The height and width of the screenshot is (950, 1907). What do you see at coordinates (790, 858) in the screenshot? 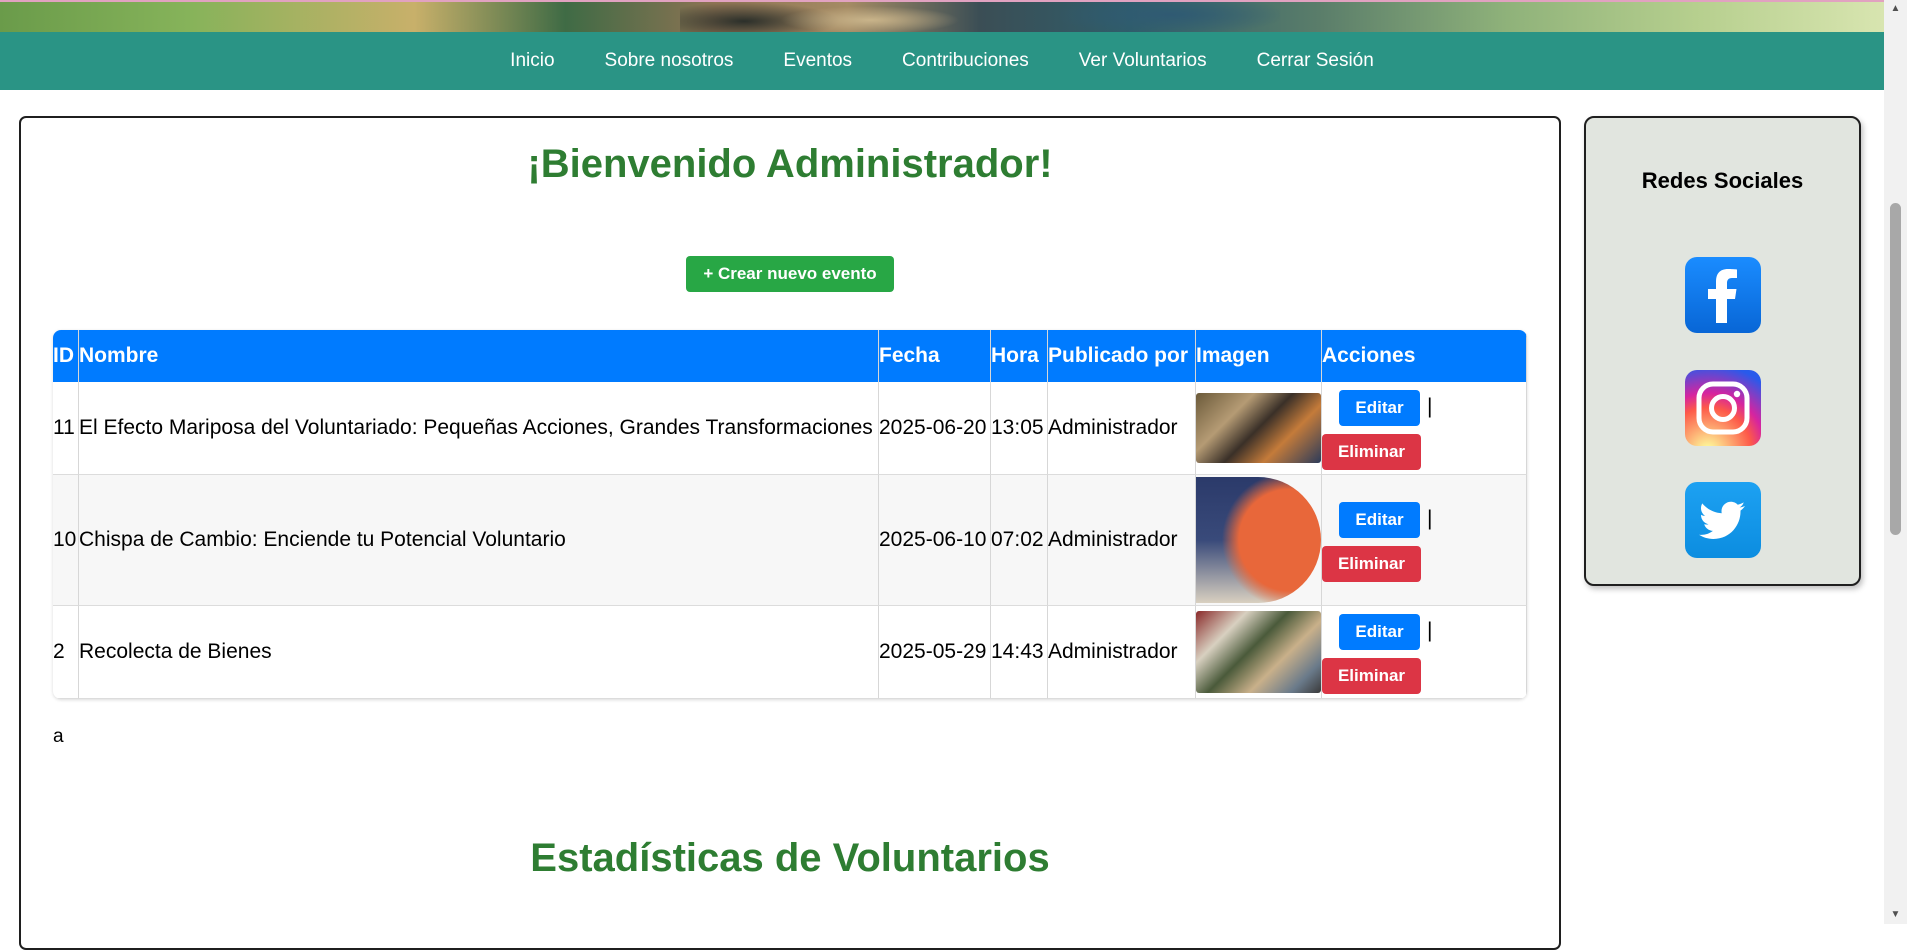
I see `statistics-heading: Estadísticas de Voluntarios` at bounding box center [790, 858].